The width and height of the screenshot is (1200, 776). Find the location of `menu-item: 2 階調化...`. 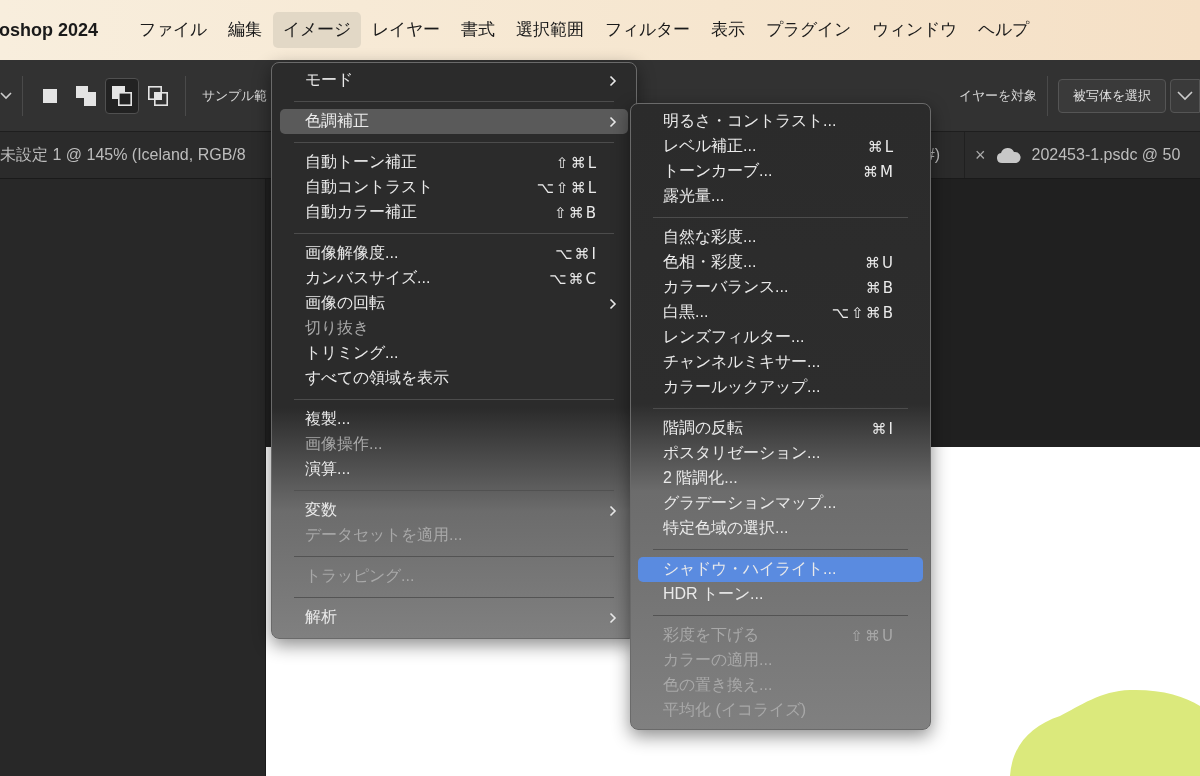

menu-item: 2 階調化... is located at coordinates (780, 478).